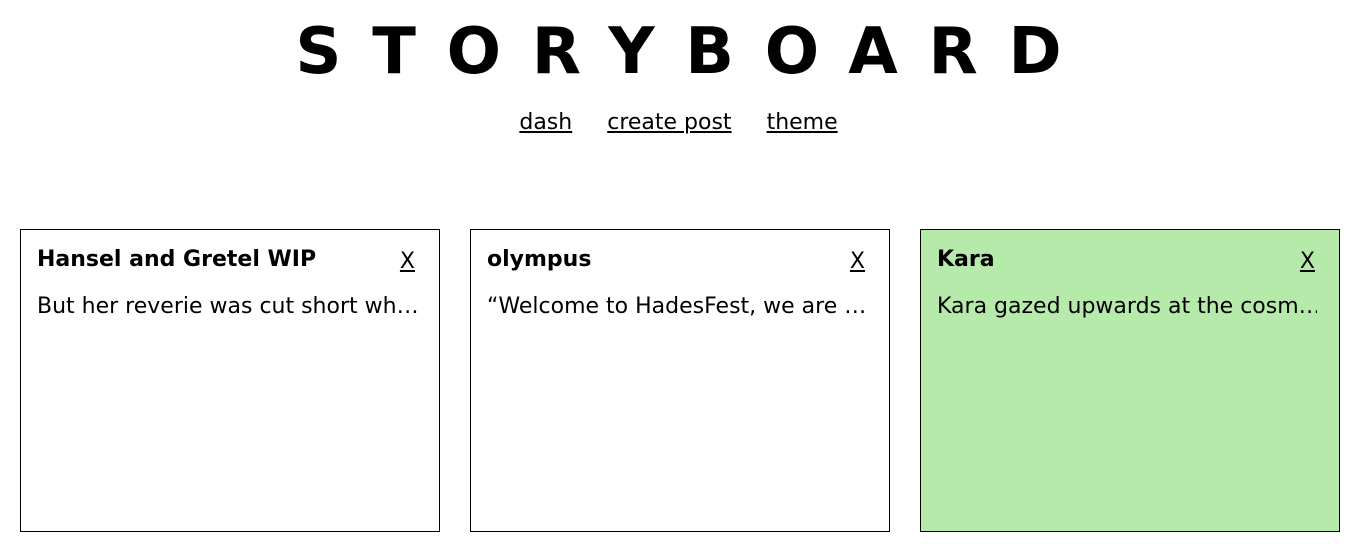 This screenshot has width=1357, height=544. I want to click on card-title: Hansel and Gretel WIP, so click(177, 259).